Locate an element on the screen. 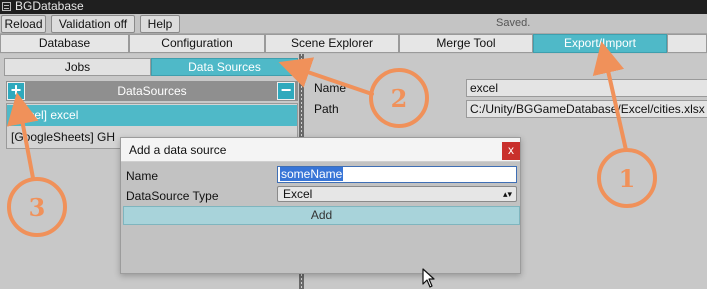 The image size is (707, 289). toolbar: Reload Validation off Help Saved. is located at coordinates (353, 24).